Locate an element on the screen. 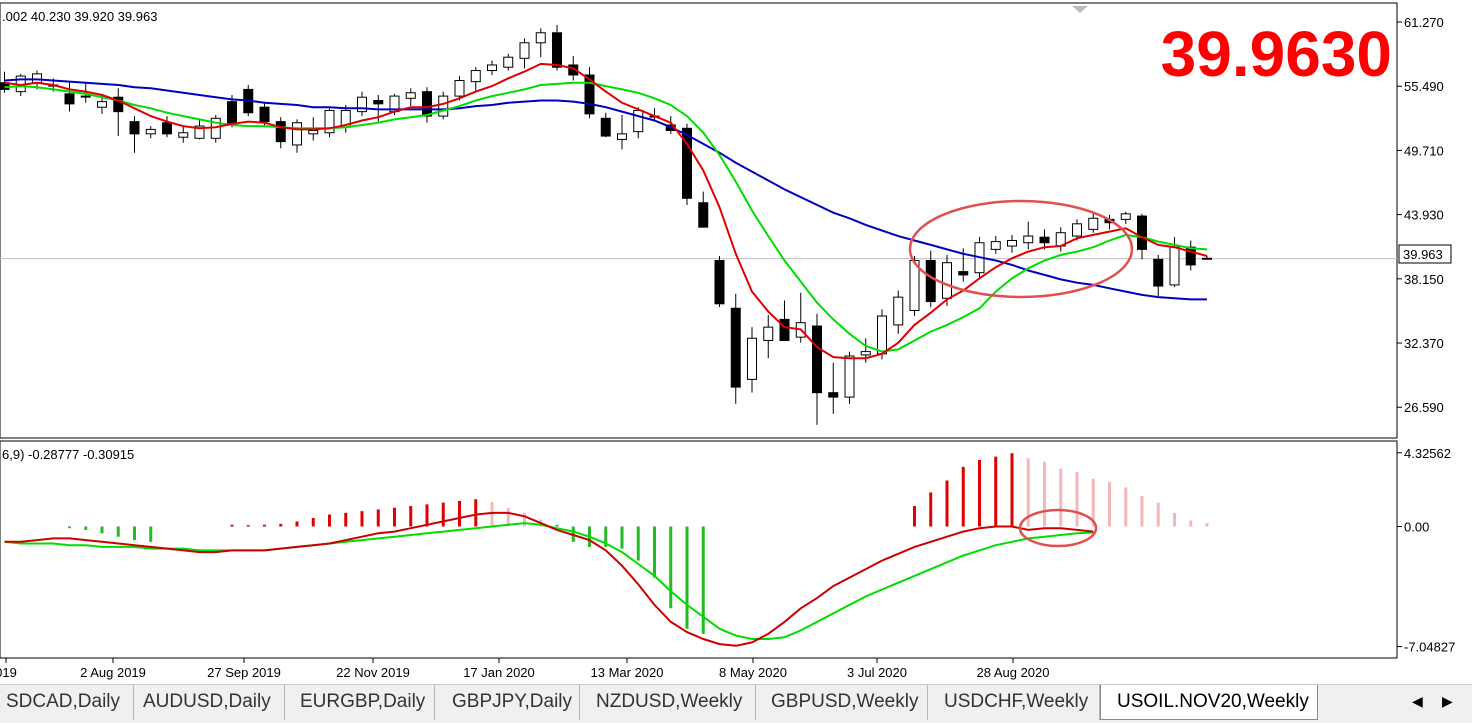 The height and width of the screenshot is (723, 1472). time-axis-label: 27 Sep 2019 is located at coordinates (244, 672).